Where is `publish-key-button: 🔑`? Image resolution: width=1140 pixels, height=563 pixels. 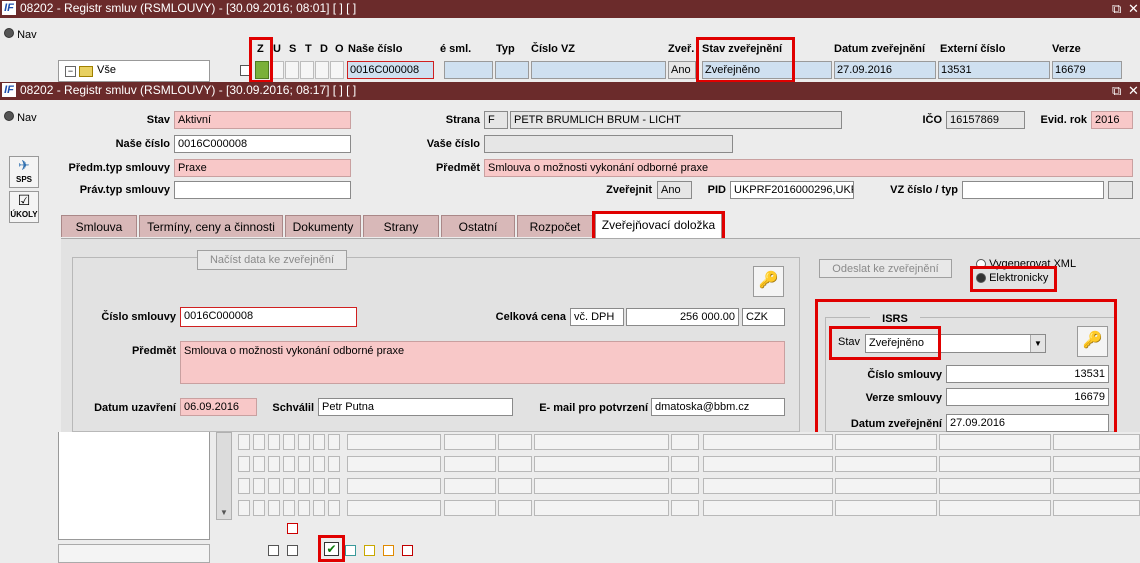 publish-key-button: 🔑 is located at coordinates (768, 281).